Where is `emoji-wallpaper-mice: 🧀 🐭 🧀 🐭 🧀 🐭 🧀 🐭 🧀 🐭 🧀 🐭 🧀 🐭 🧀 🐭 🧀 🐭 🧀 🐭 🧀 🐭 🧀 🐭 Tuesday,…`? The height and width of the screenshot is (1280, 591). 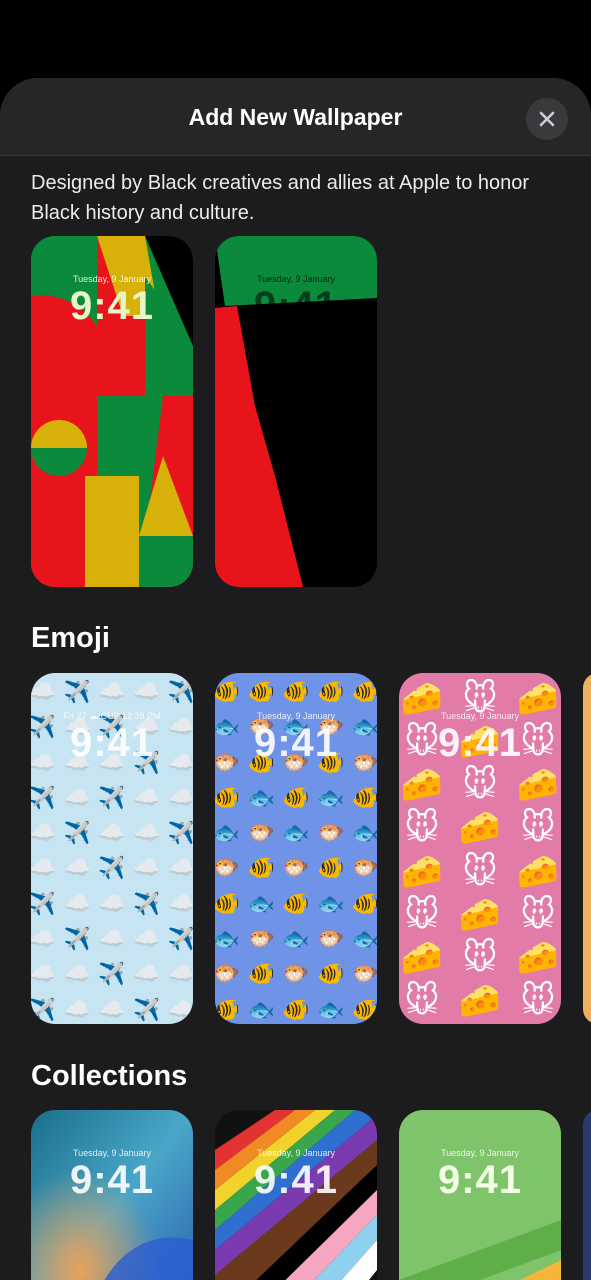 emoji-wallpaper-mice: 🧀 🐭 🧀 🐭 🧀 🐭 🧀 🐭 🧀 🐭 🧀 🐭 🧀 🐭 🧀 🐭 🧀 🐭 🧀 🐭 🧀 🐭 🧀 🐭 Tuesday,… is located at coordinates (480, 848).